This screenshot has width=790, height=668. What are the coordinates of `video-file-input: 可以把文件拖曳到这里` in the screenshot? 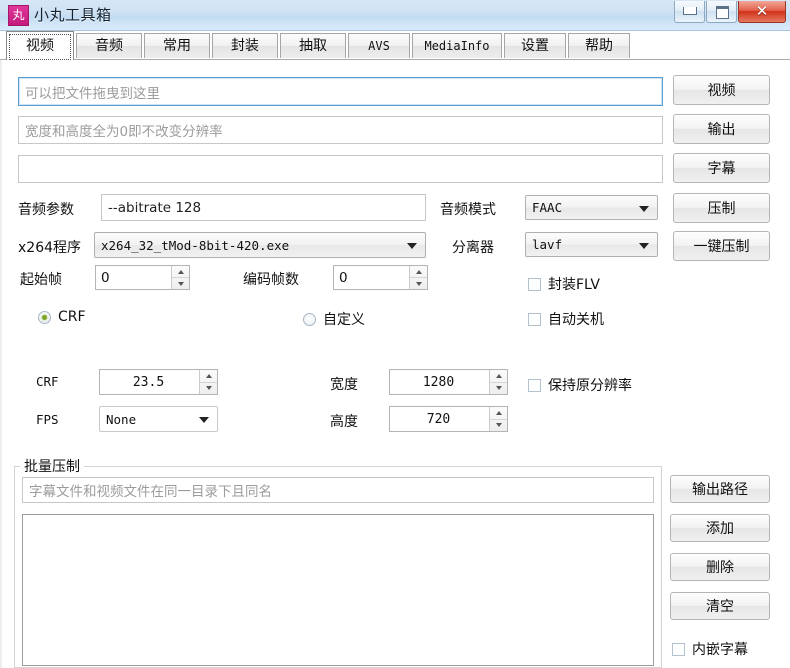 It's located at (340, 91).